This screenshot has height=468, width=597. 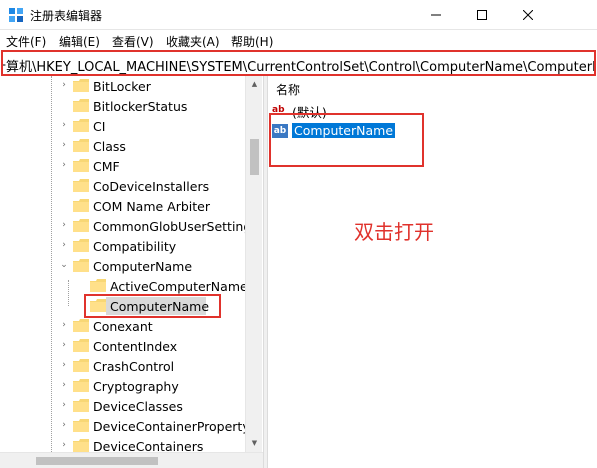 I want to click on tree-item: ActiveComputerName, so click(x=124, y=286).